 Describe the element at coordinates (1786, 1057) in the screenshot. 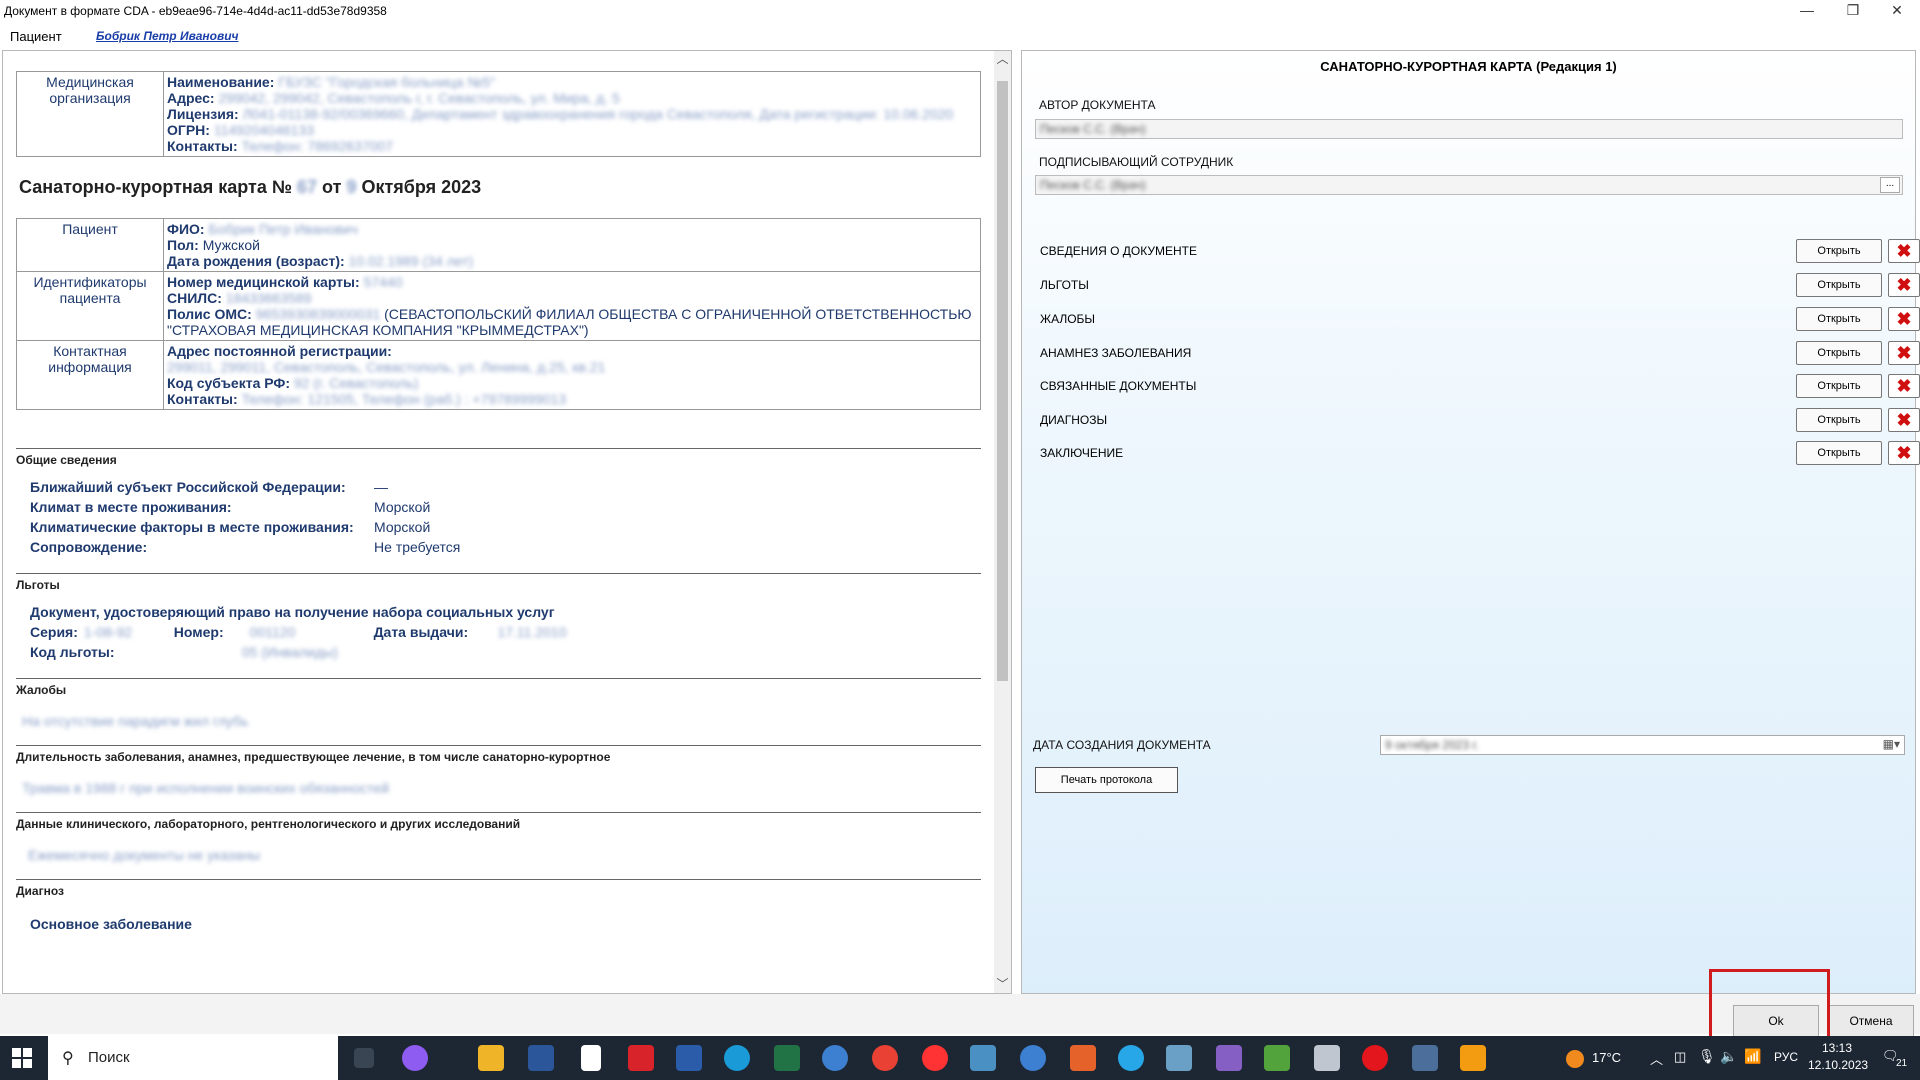

I see `language-indicator: РУС` at that location.